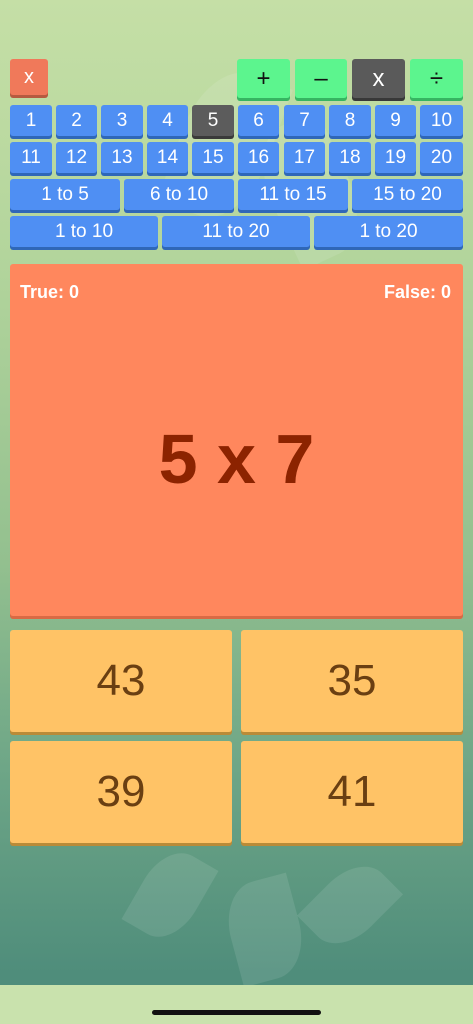  What do you see at coordinates (441, 157) in the screenshot?
I see `number-button-20: 20` at bounding box center [441, 157].